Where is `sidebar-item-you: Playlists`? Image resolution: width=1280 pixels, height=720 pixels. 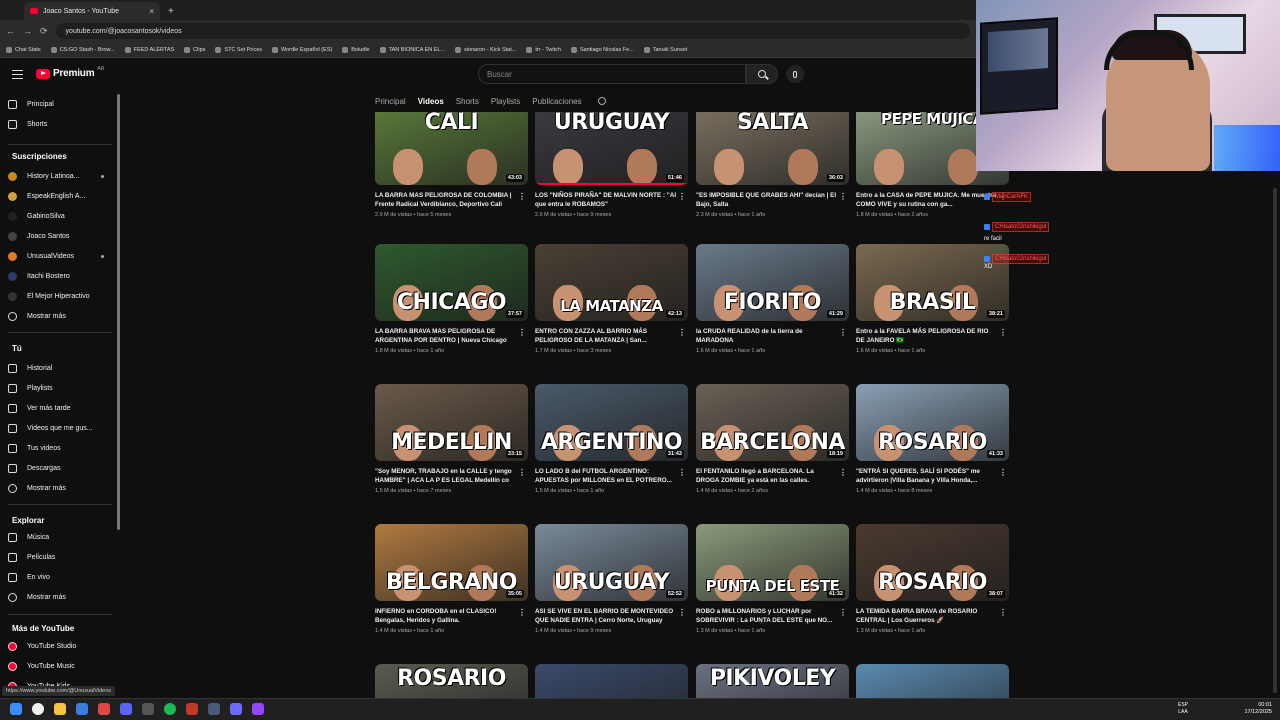 sidebar-item-you: Playlists is located at coordinates (61, 388).